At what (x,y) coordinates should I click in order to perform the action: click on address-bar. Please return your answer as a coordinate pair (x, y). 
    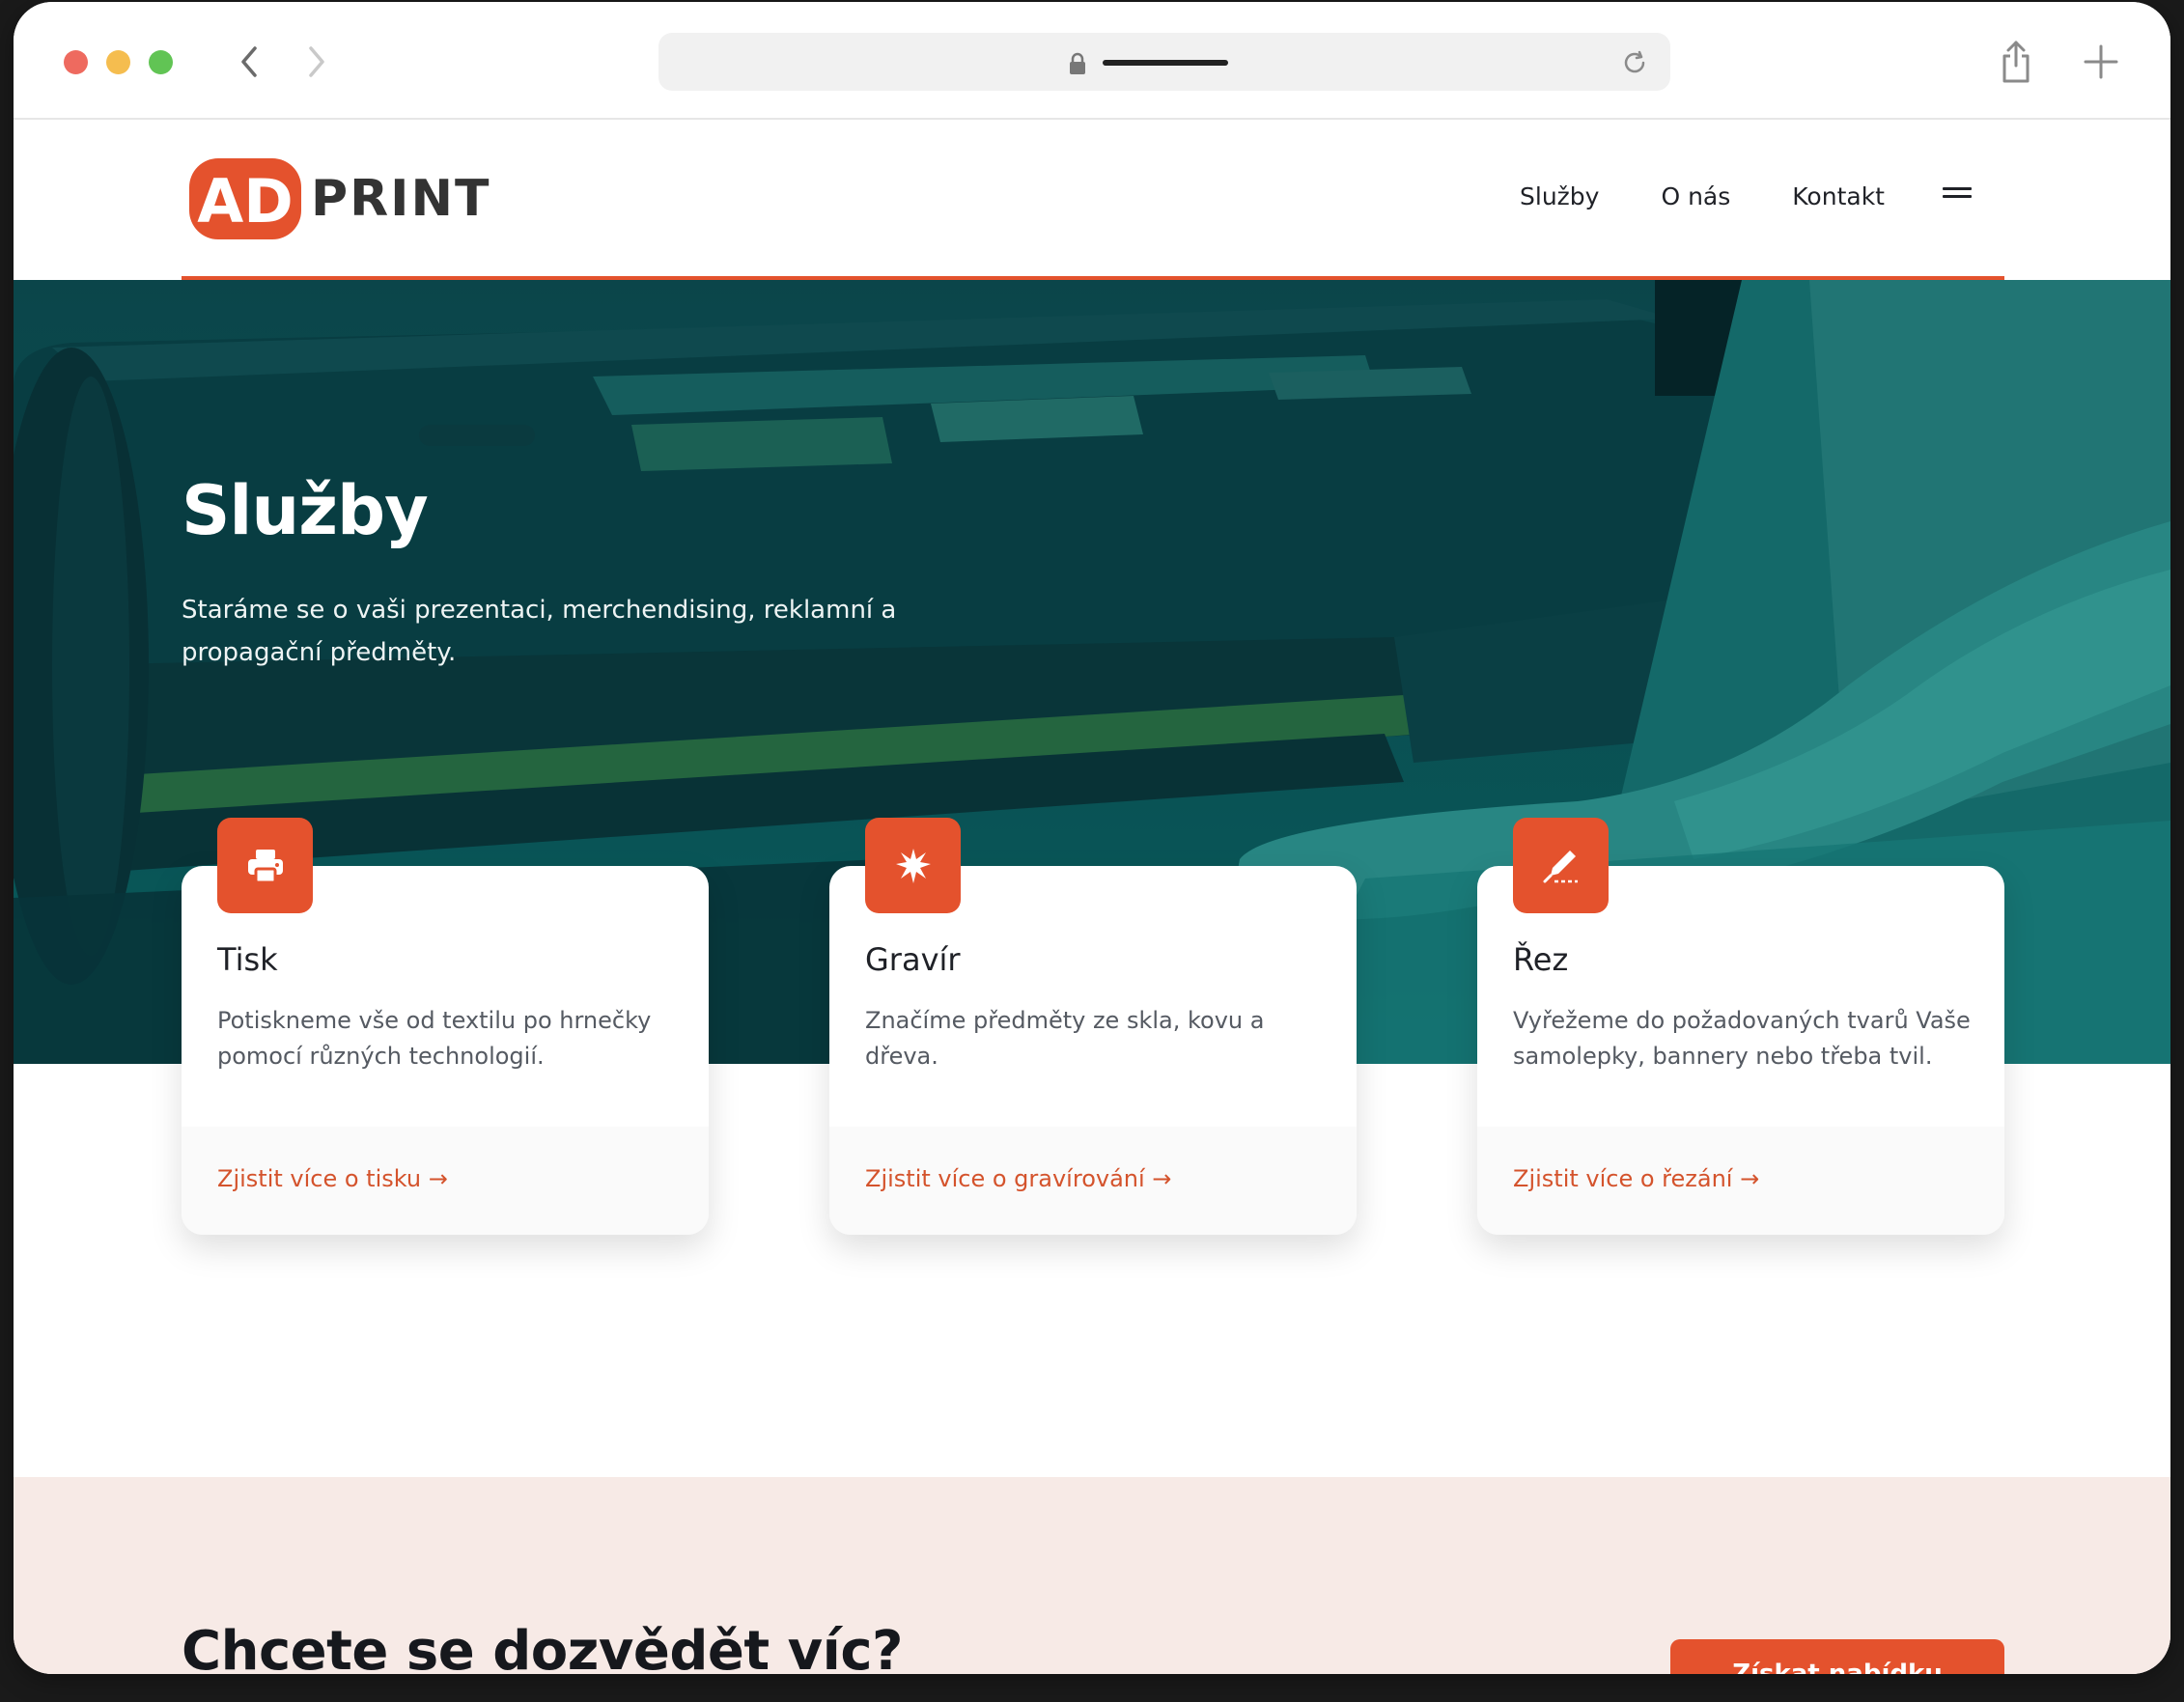
    Looking at the image, I should click on (1164, 62).